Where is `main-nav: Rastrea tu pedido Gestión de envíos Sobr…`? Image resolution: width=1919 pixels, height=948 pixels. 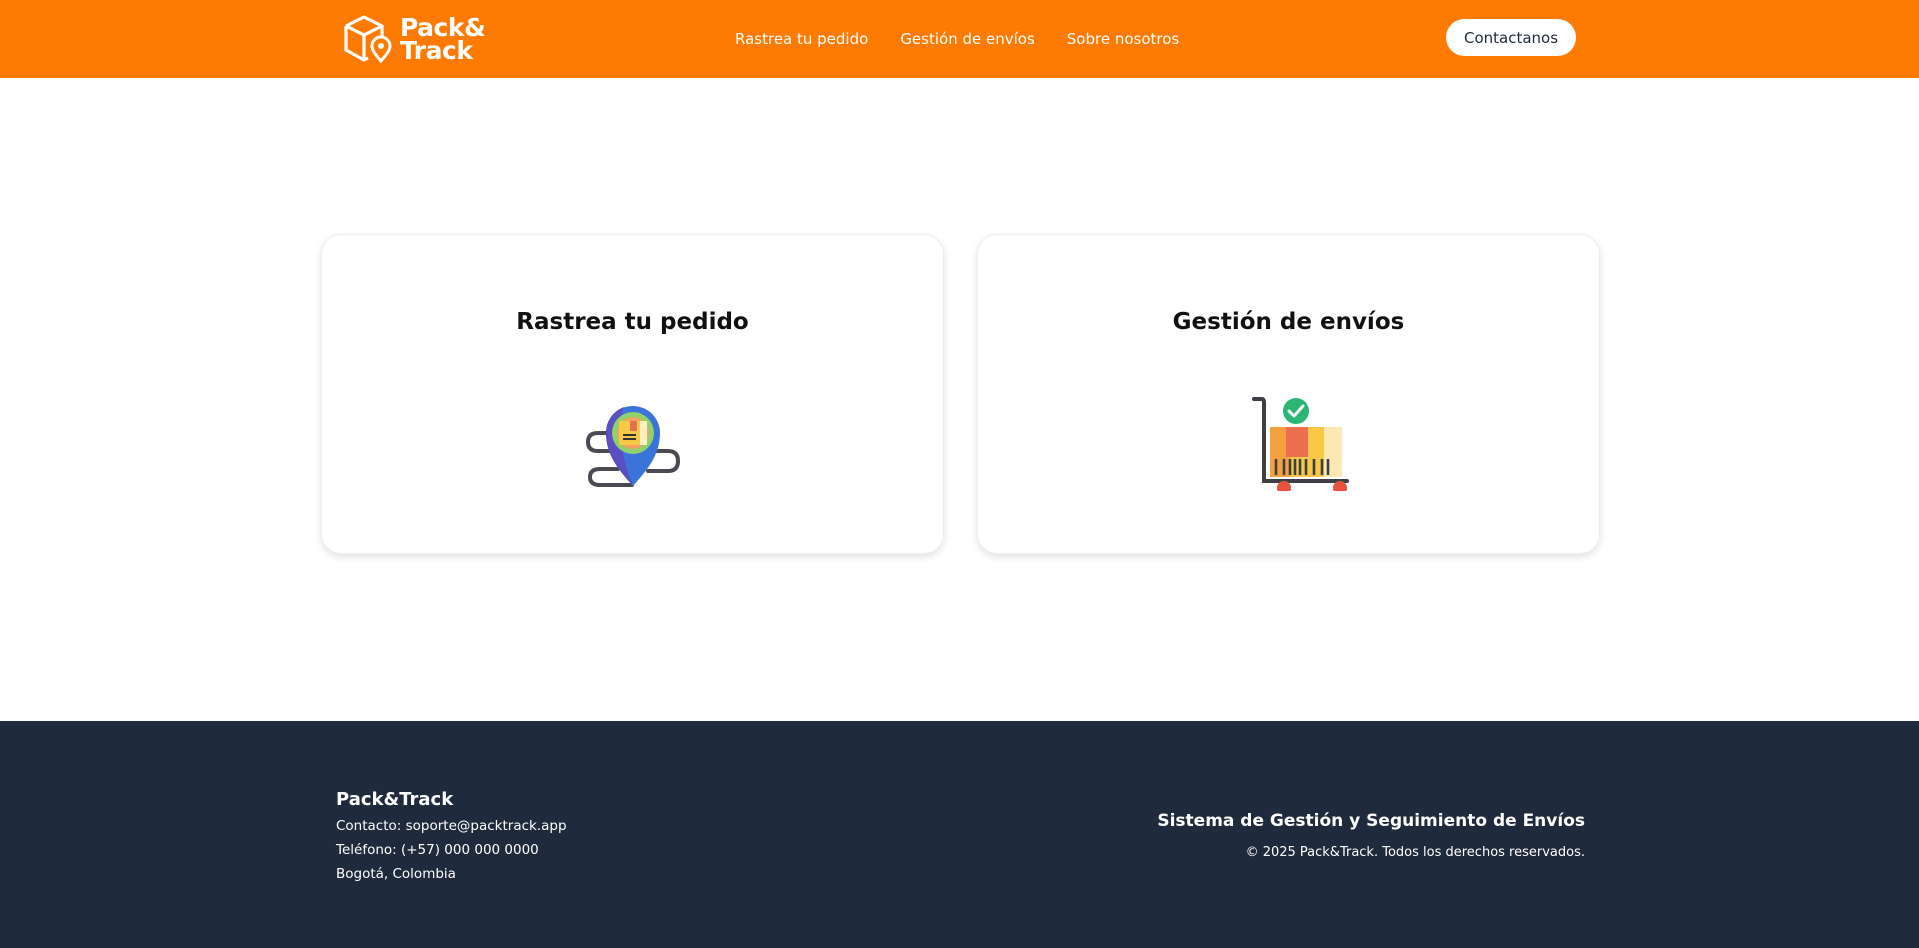
main-nav: Rastrea tu pedido Gestión de envíos Sobr… is located at coordinates (957, 39).